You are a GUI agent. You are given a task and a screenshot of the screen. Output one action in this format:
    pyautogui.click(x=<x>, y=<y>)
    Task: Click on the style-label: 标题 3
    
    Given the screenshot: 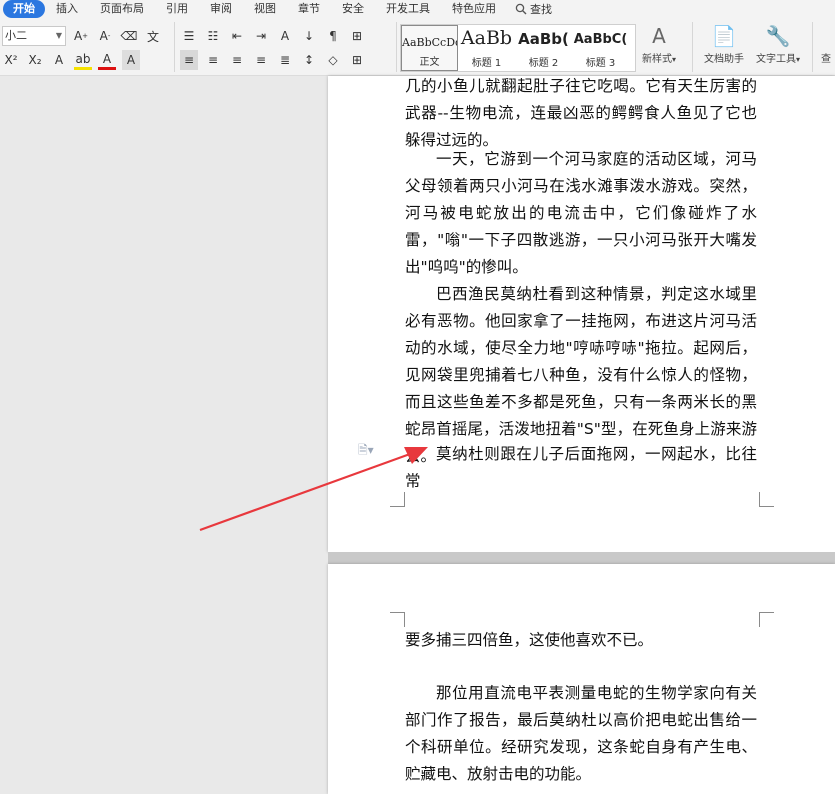 What is the action you would take?
    pyautogui.click(x=600, y=63)
    